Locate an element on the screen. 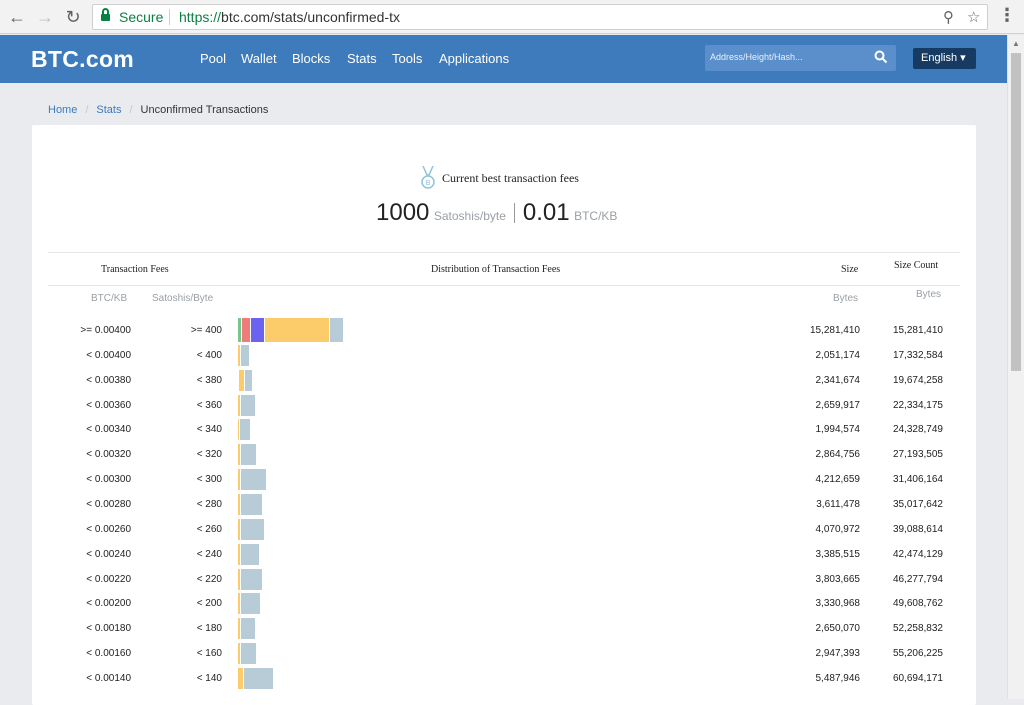 Image resolution: width=1024 pixels, height=705 pixels. row-size: 1,994,574 is located at coordinates (838, 429).